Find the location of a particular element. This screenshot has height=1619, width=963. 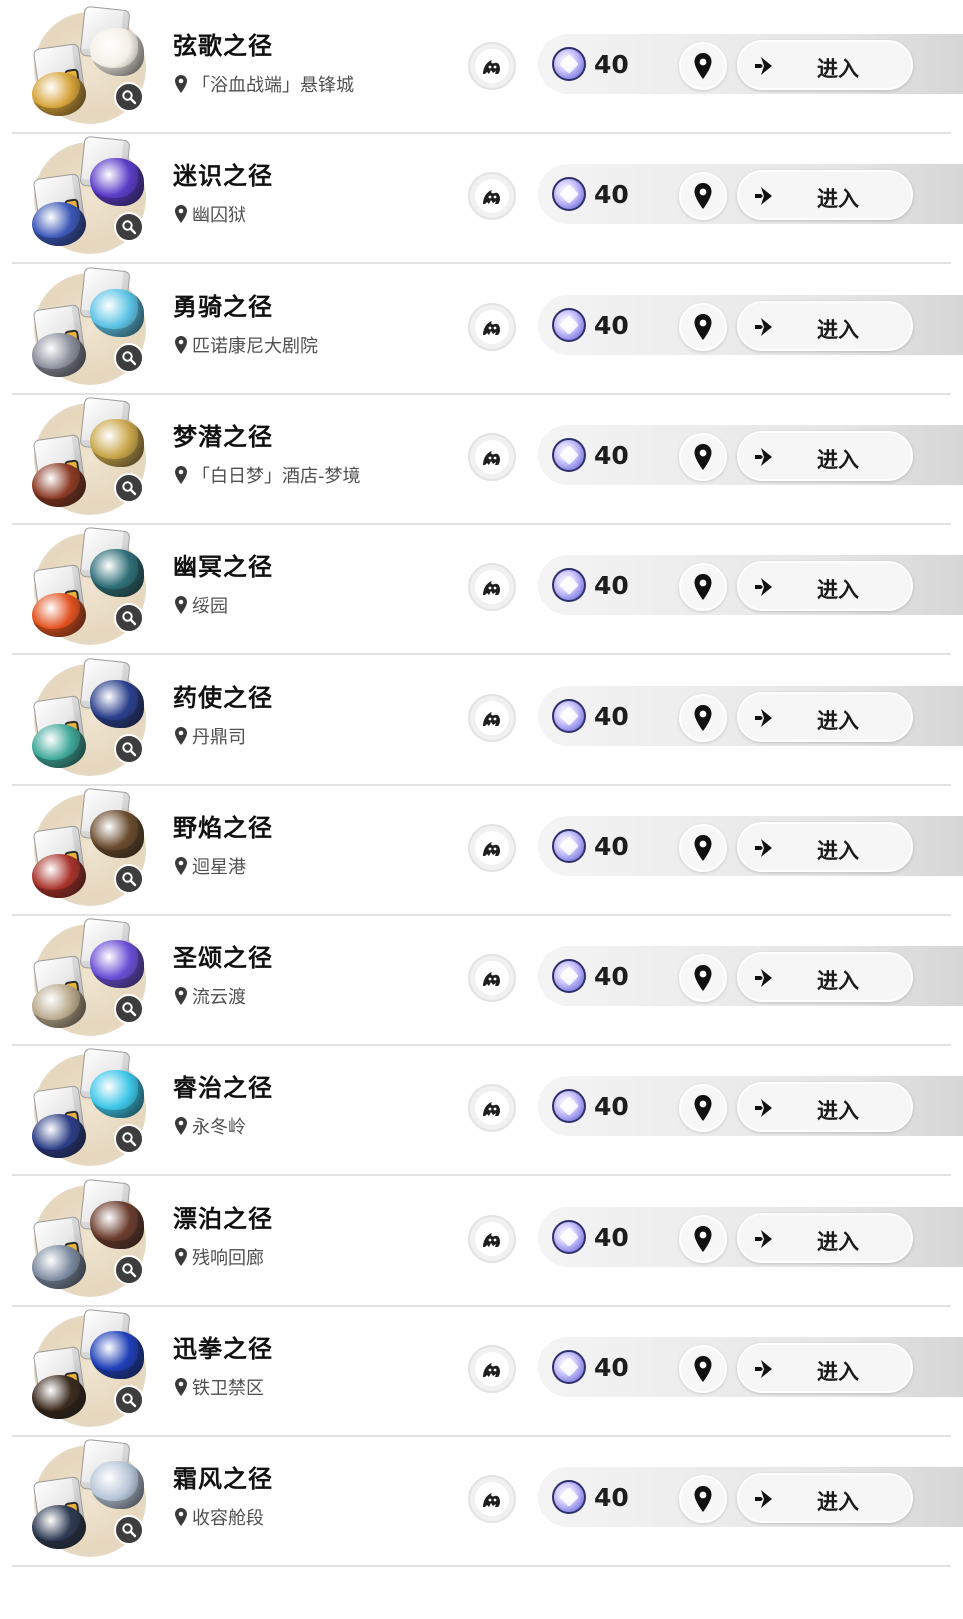

cavern-location: 丹鼎司 is located at coordinates (210, 736).